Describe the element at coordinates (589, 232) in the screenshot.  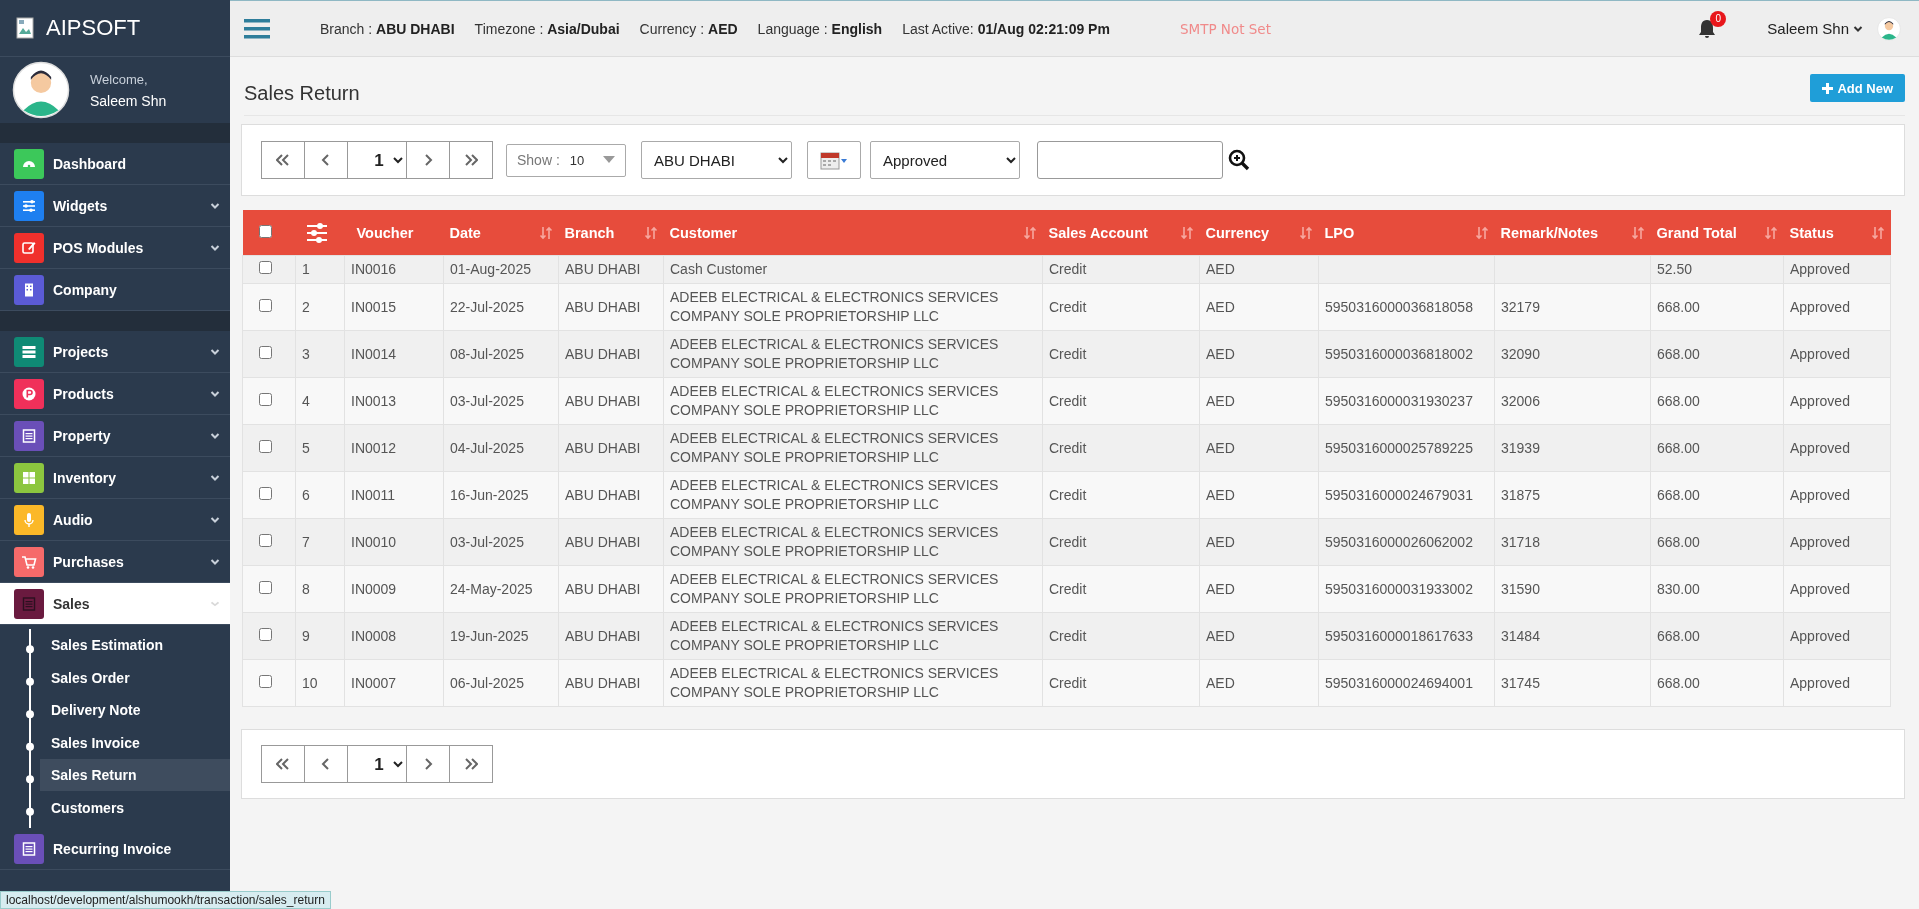
I see `column-header: Branch` at that location.